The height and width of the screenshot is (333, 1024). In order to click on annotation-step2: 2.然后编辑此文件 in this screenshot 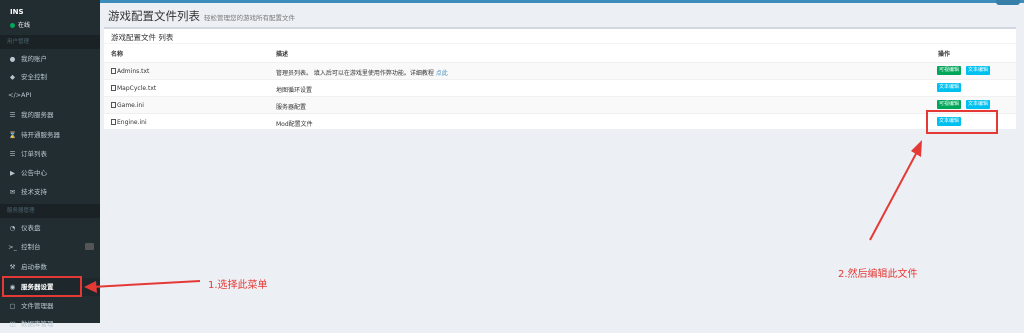, I will do `click(878, 274)`.